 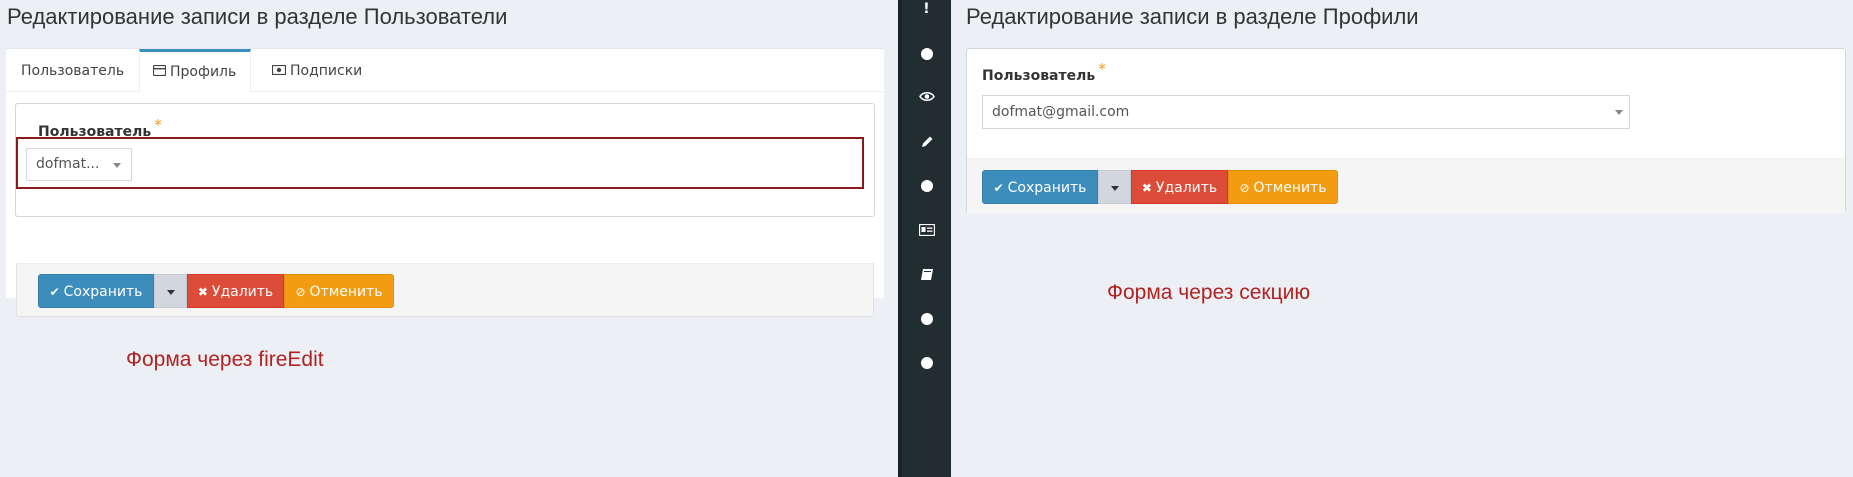 I want to click on caption-section: Форма через секцию, so click(x=1209, y=292).